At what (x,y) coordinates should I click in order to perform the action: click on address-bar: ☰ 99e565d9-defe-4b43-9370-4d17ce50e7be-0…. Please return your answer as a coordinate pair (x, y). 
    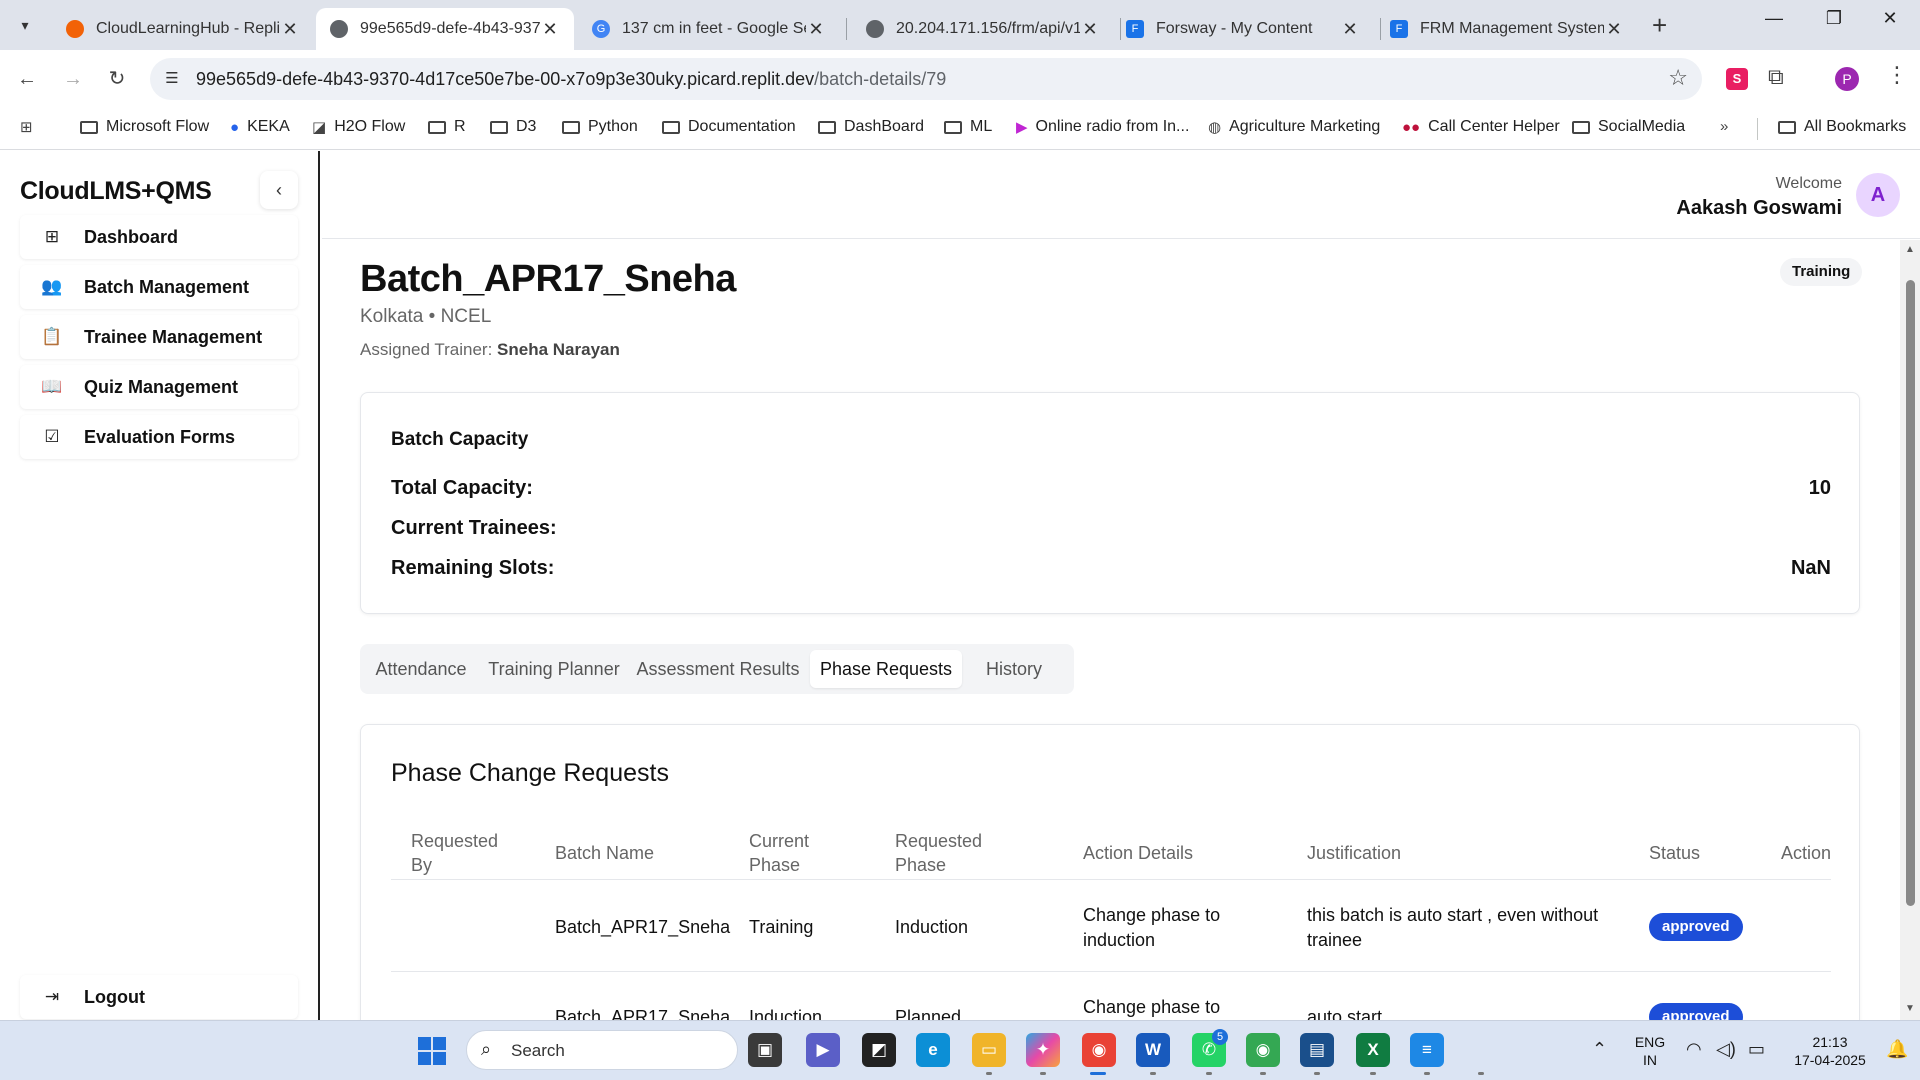
    Looking at the image, I should click on (926, 79).